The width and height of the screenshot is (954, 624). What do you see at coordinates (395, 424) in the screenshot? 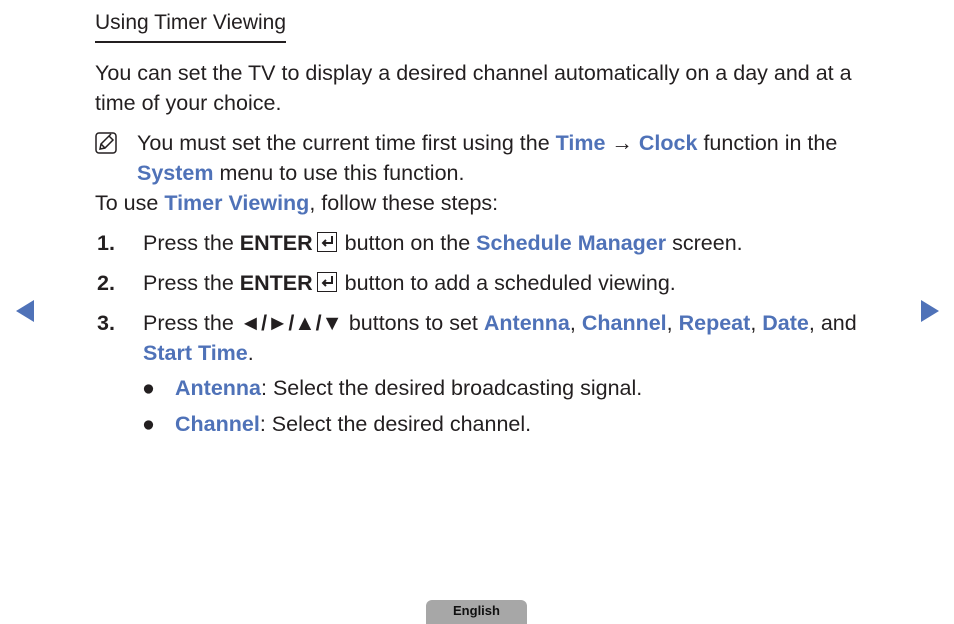
I see `bullet-text: : Select the desired channel.` at bounding box center [395, 424].